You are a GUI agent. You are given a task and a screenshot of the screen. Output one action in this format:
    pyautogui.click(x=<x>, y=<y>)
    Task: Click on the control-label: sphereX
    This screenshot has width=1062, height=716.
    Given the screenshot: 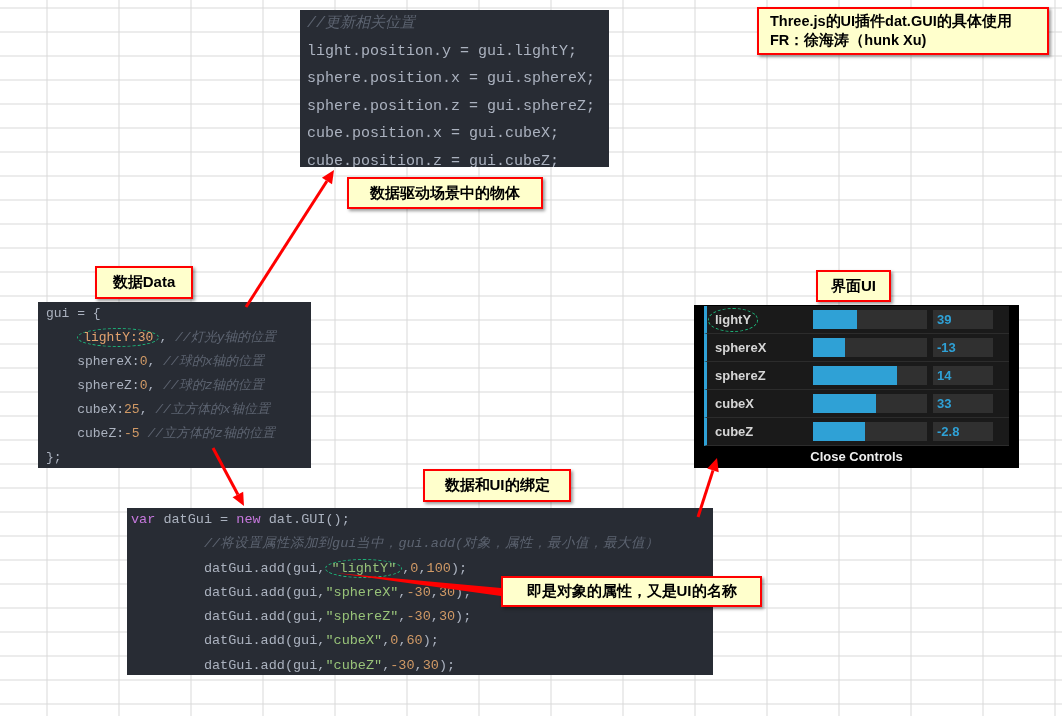 What is the action you would take?
    pyautogui.click(x=741, y=348)
    